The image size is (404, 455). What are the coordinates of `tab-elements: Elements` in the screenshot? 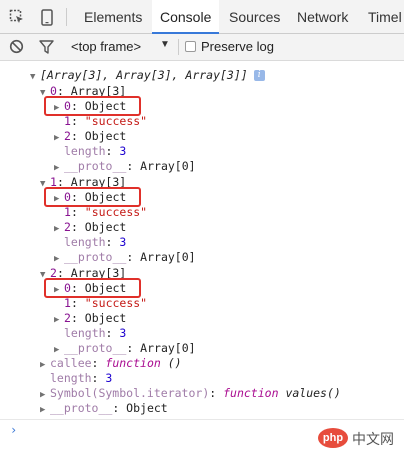 It's located at (113, 17).